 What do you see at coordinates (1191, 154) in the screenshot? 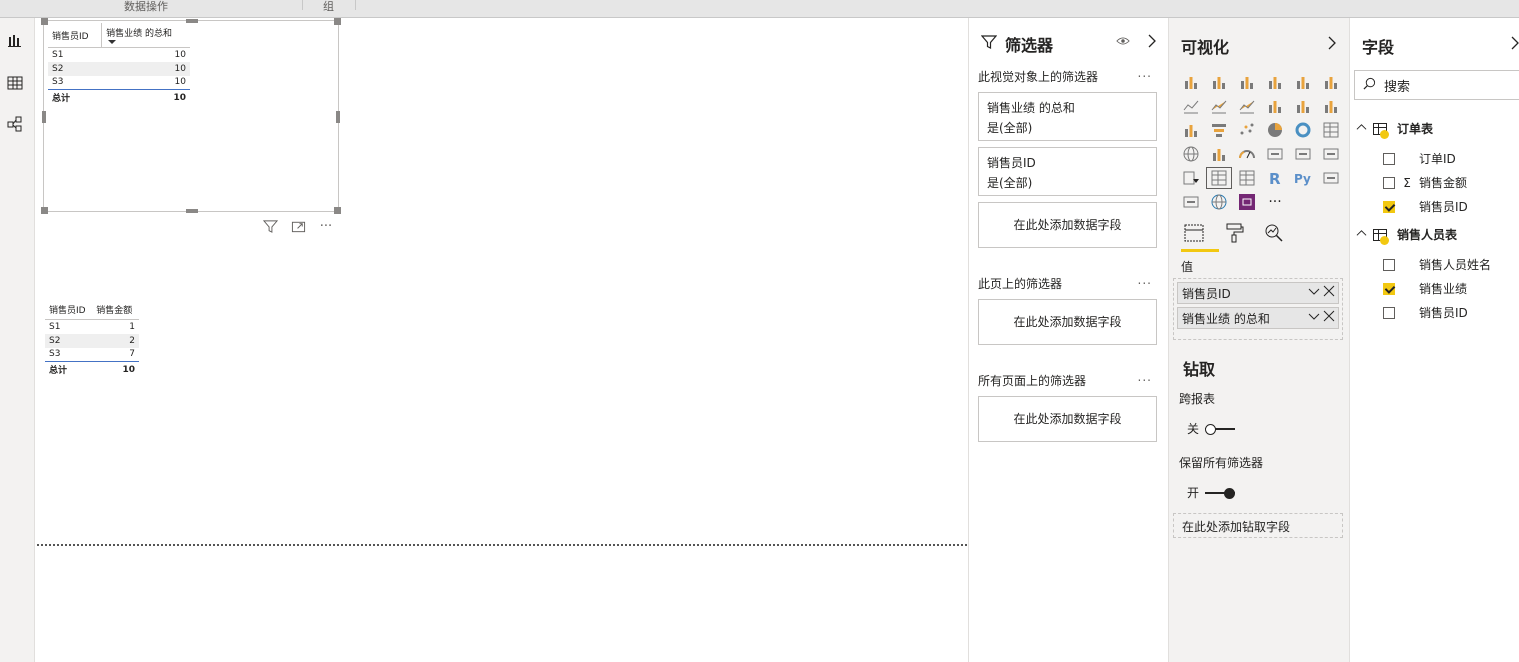
I see `map-icon` at bounding box center [1191, 154].